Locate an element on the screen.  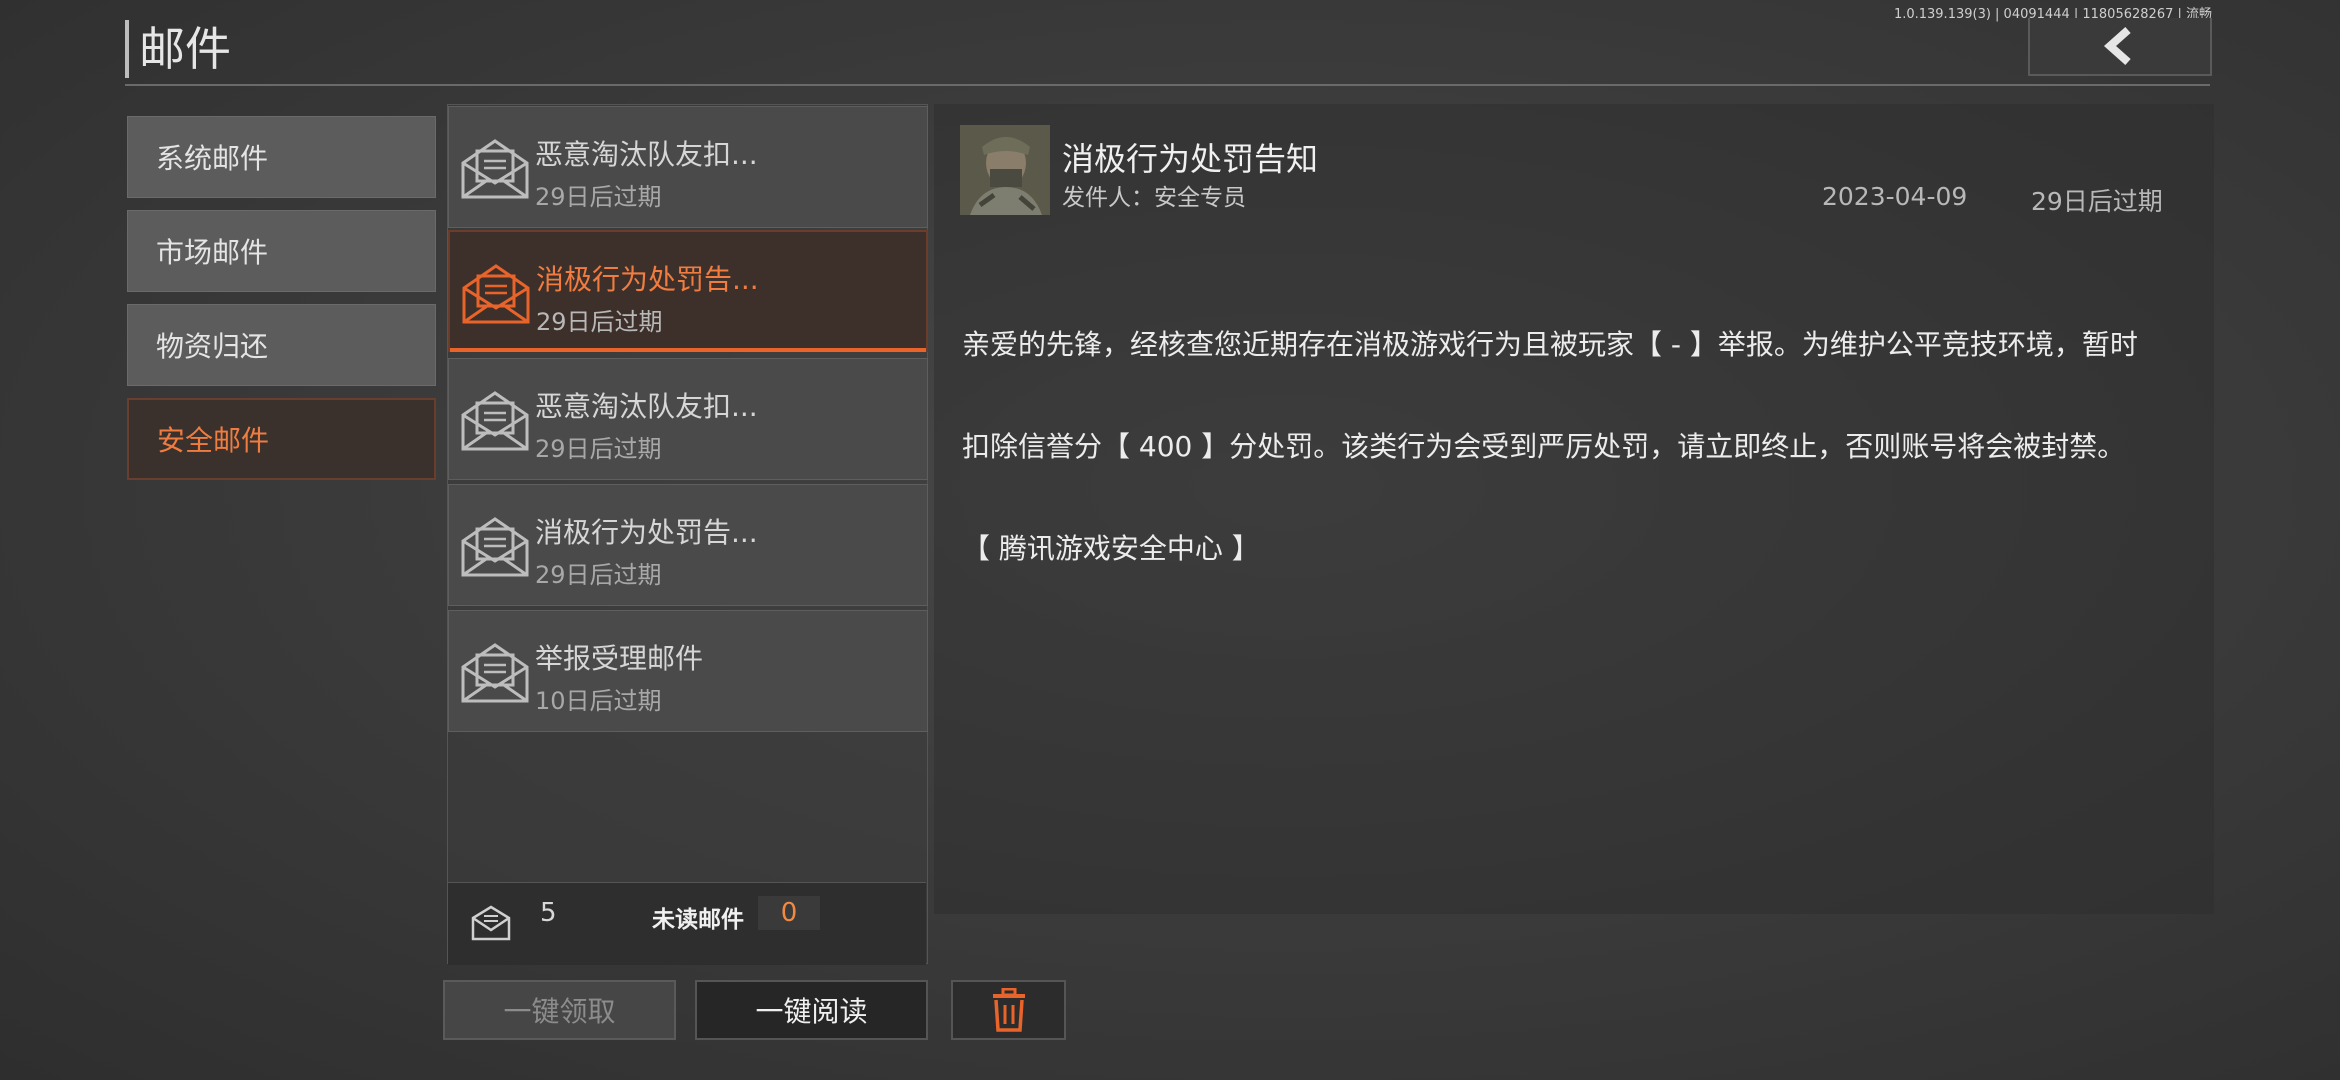
tab-security-mail: 安全邮件 is located at coordinates (281, 439).